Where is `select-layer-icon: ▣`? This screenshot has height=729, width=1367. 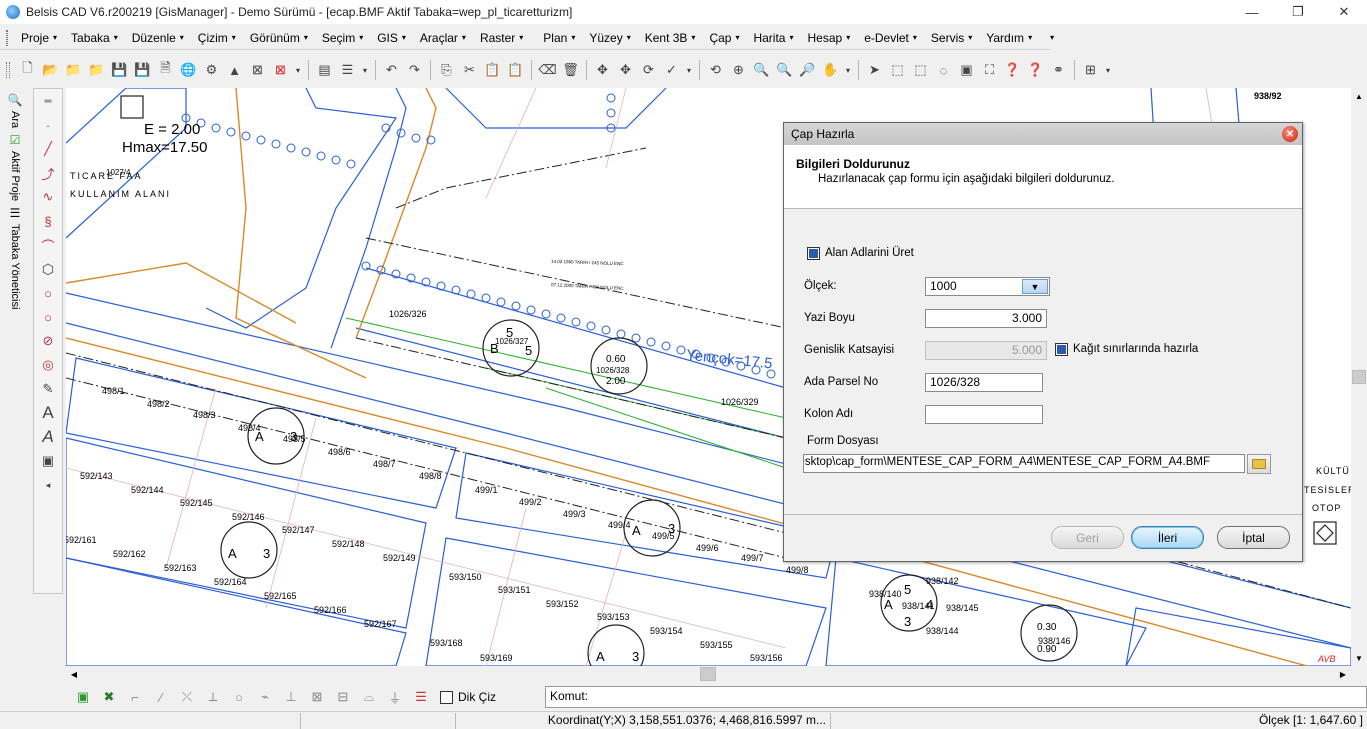
select-layer-icon: ▣ is located at coordinates (967, 70).